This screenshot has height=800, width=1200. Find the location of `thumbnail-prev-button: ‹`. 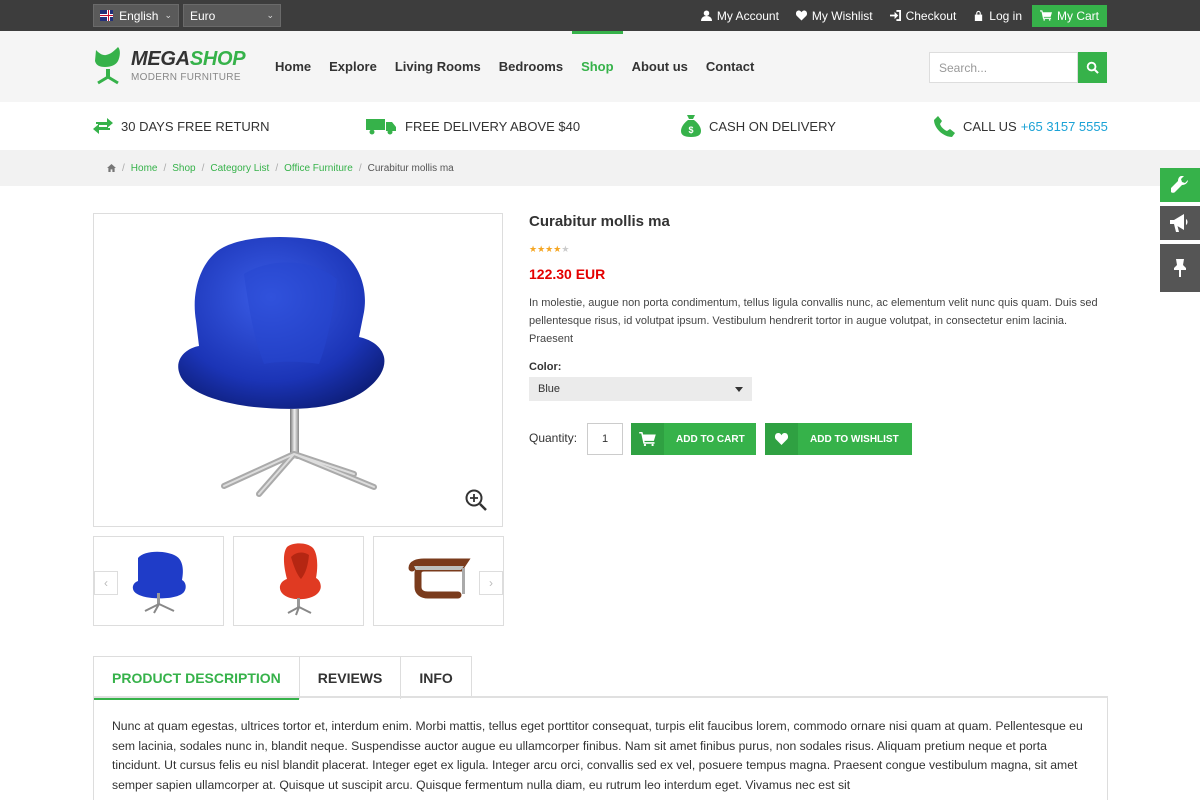

thumbnail-prev-button: ‹ is located at coordinates (106, 583).